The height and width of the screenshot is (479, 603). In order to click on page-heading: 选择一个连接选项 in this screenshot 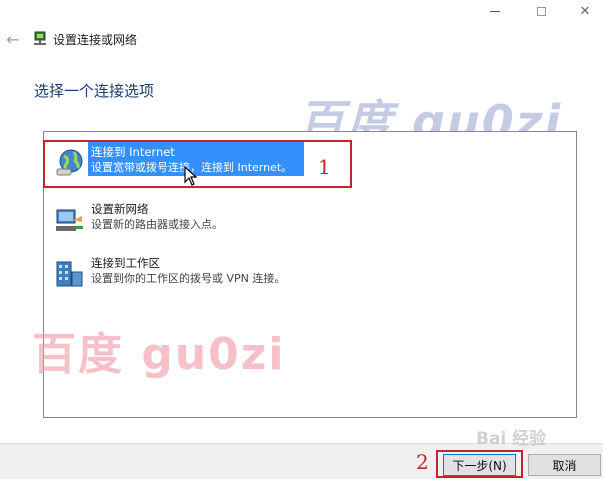, I will do `click(94, 91)`.